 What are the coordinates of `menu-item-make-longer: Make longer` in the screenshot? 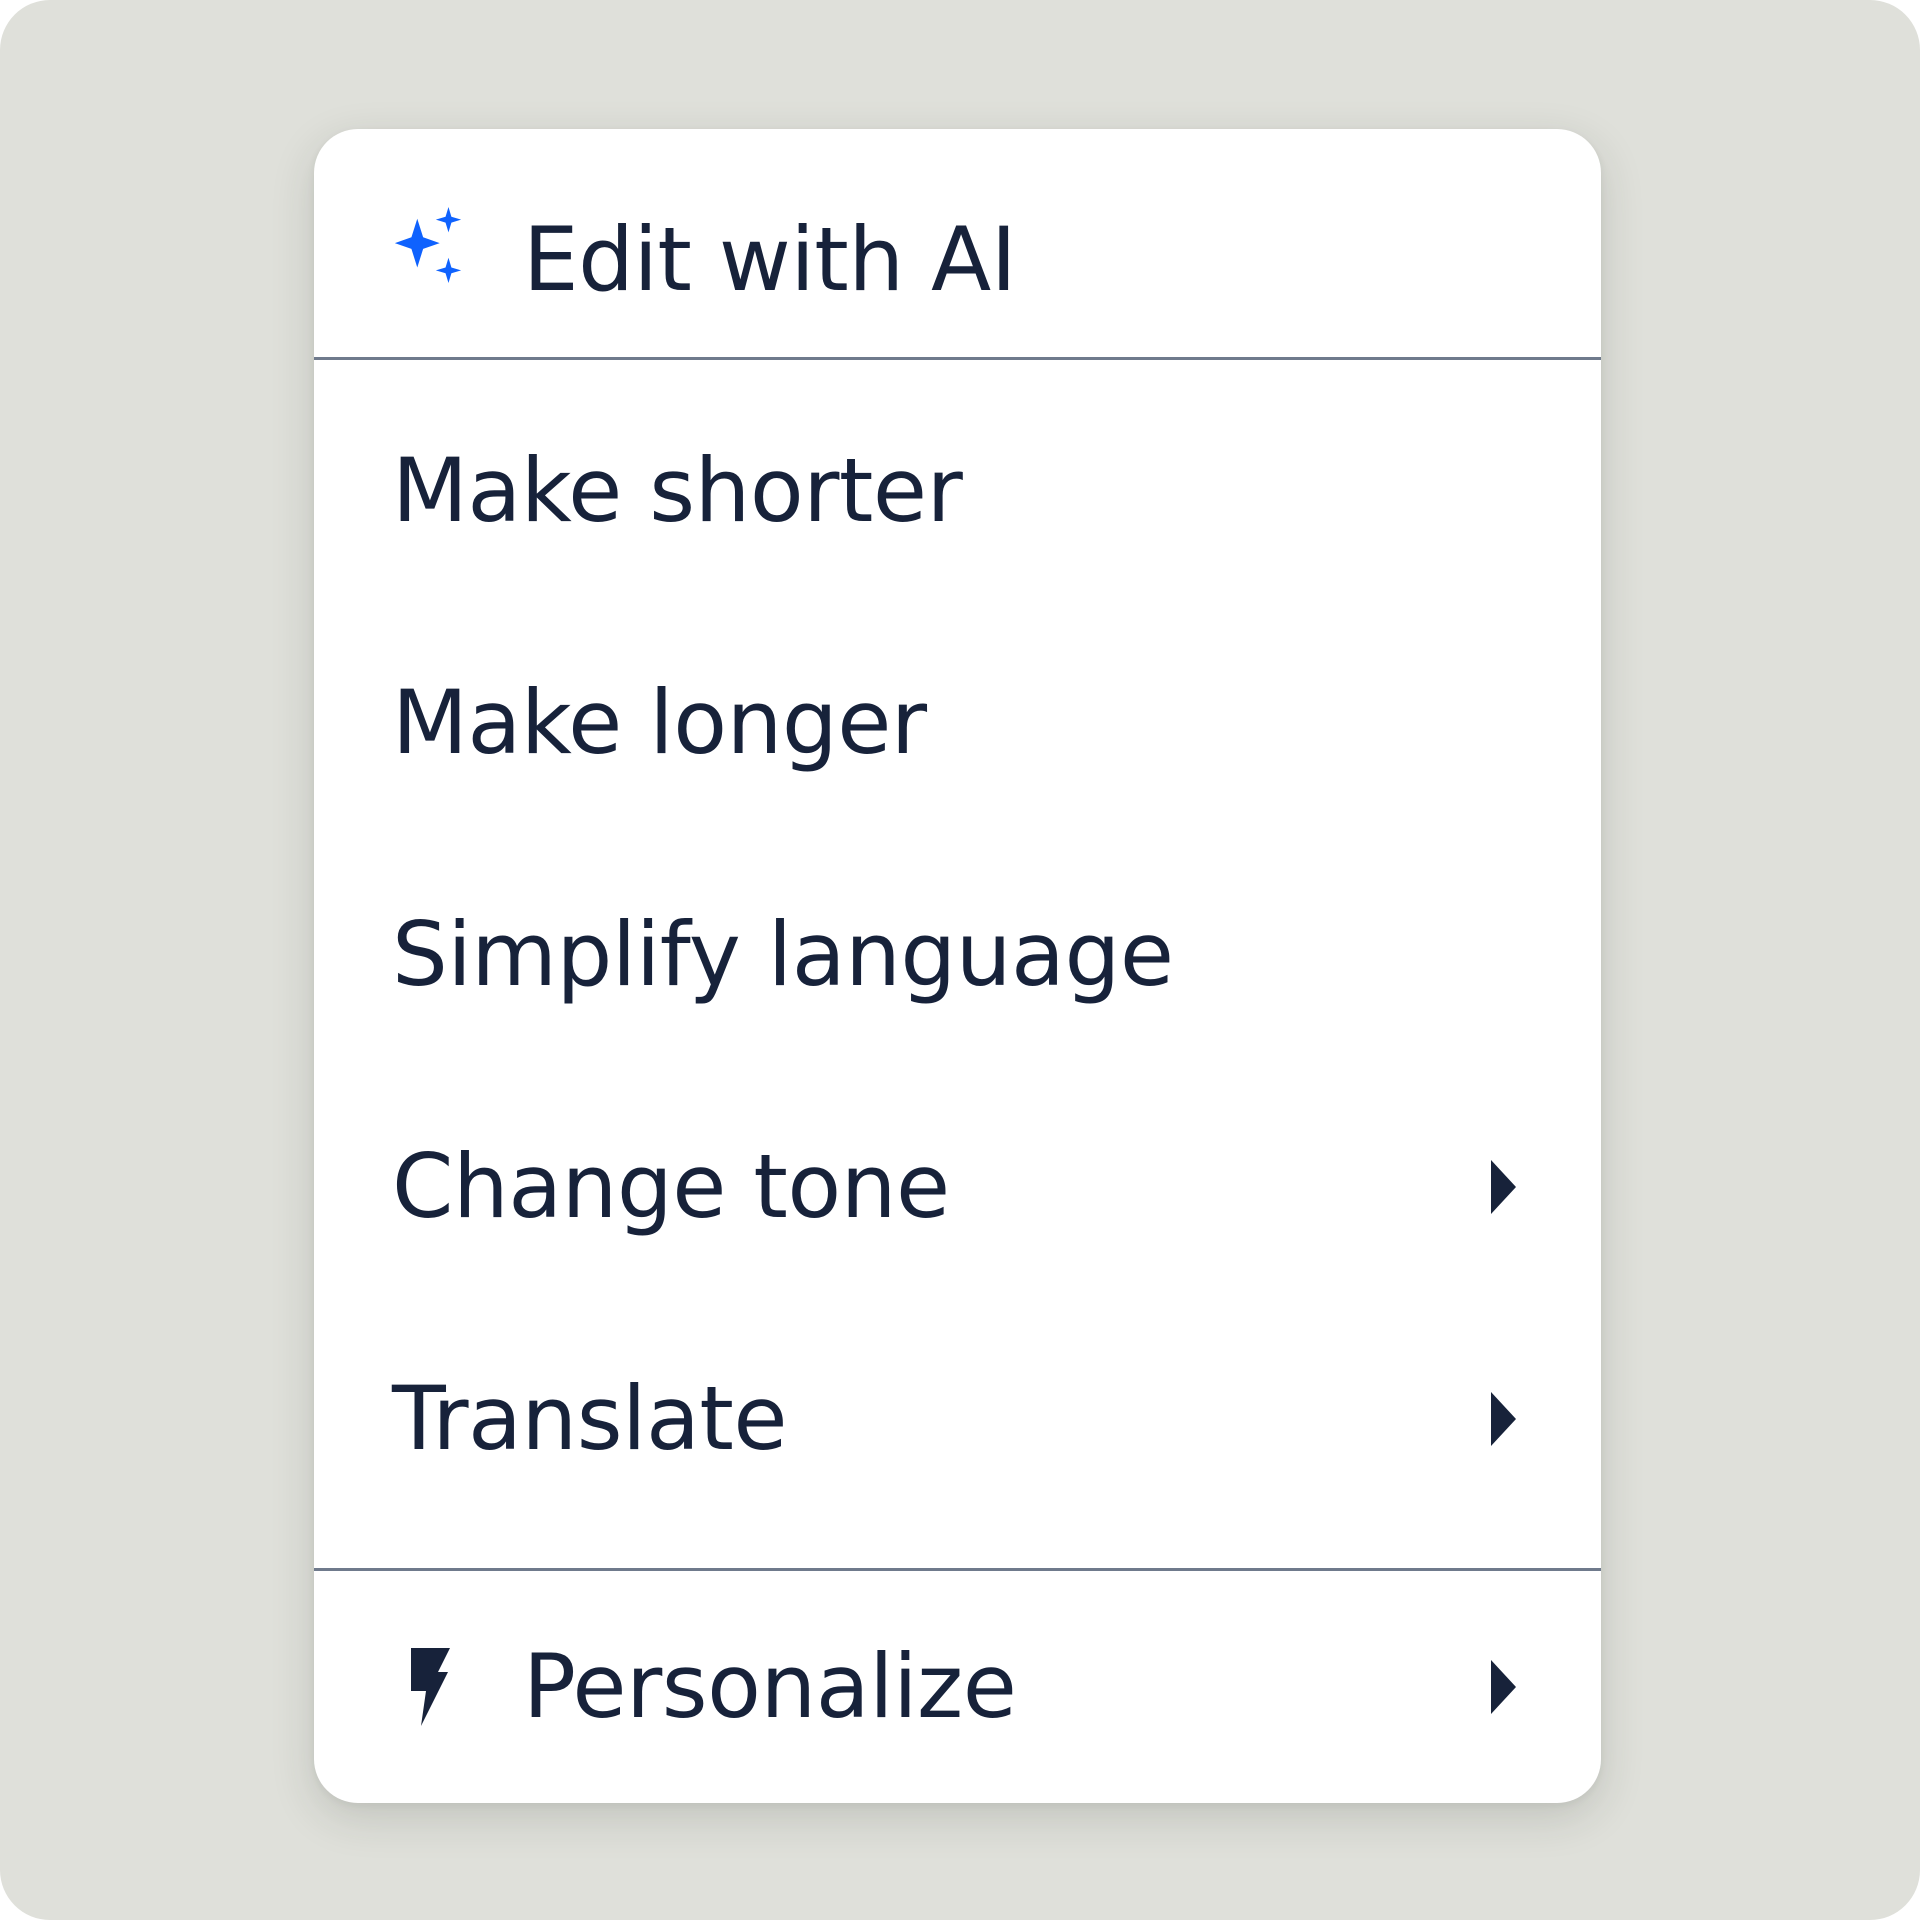 It's located at (957, 723).